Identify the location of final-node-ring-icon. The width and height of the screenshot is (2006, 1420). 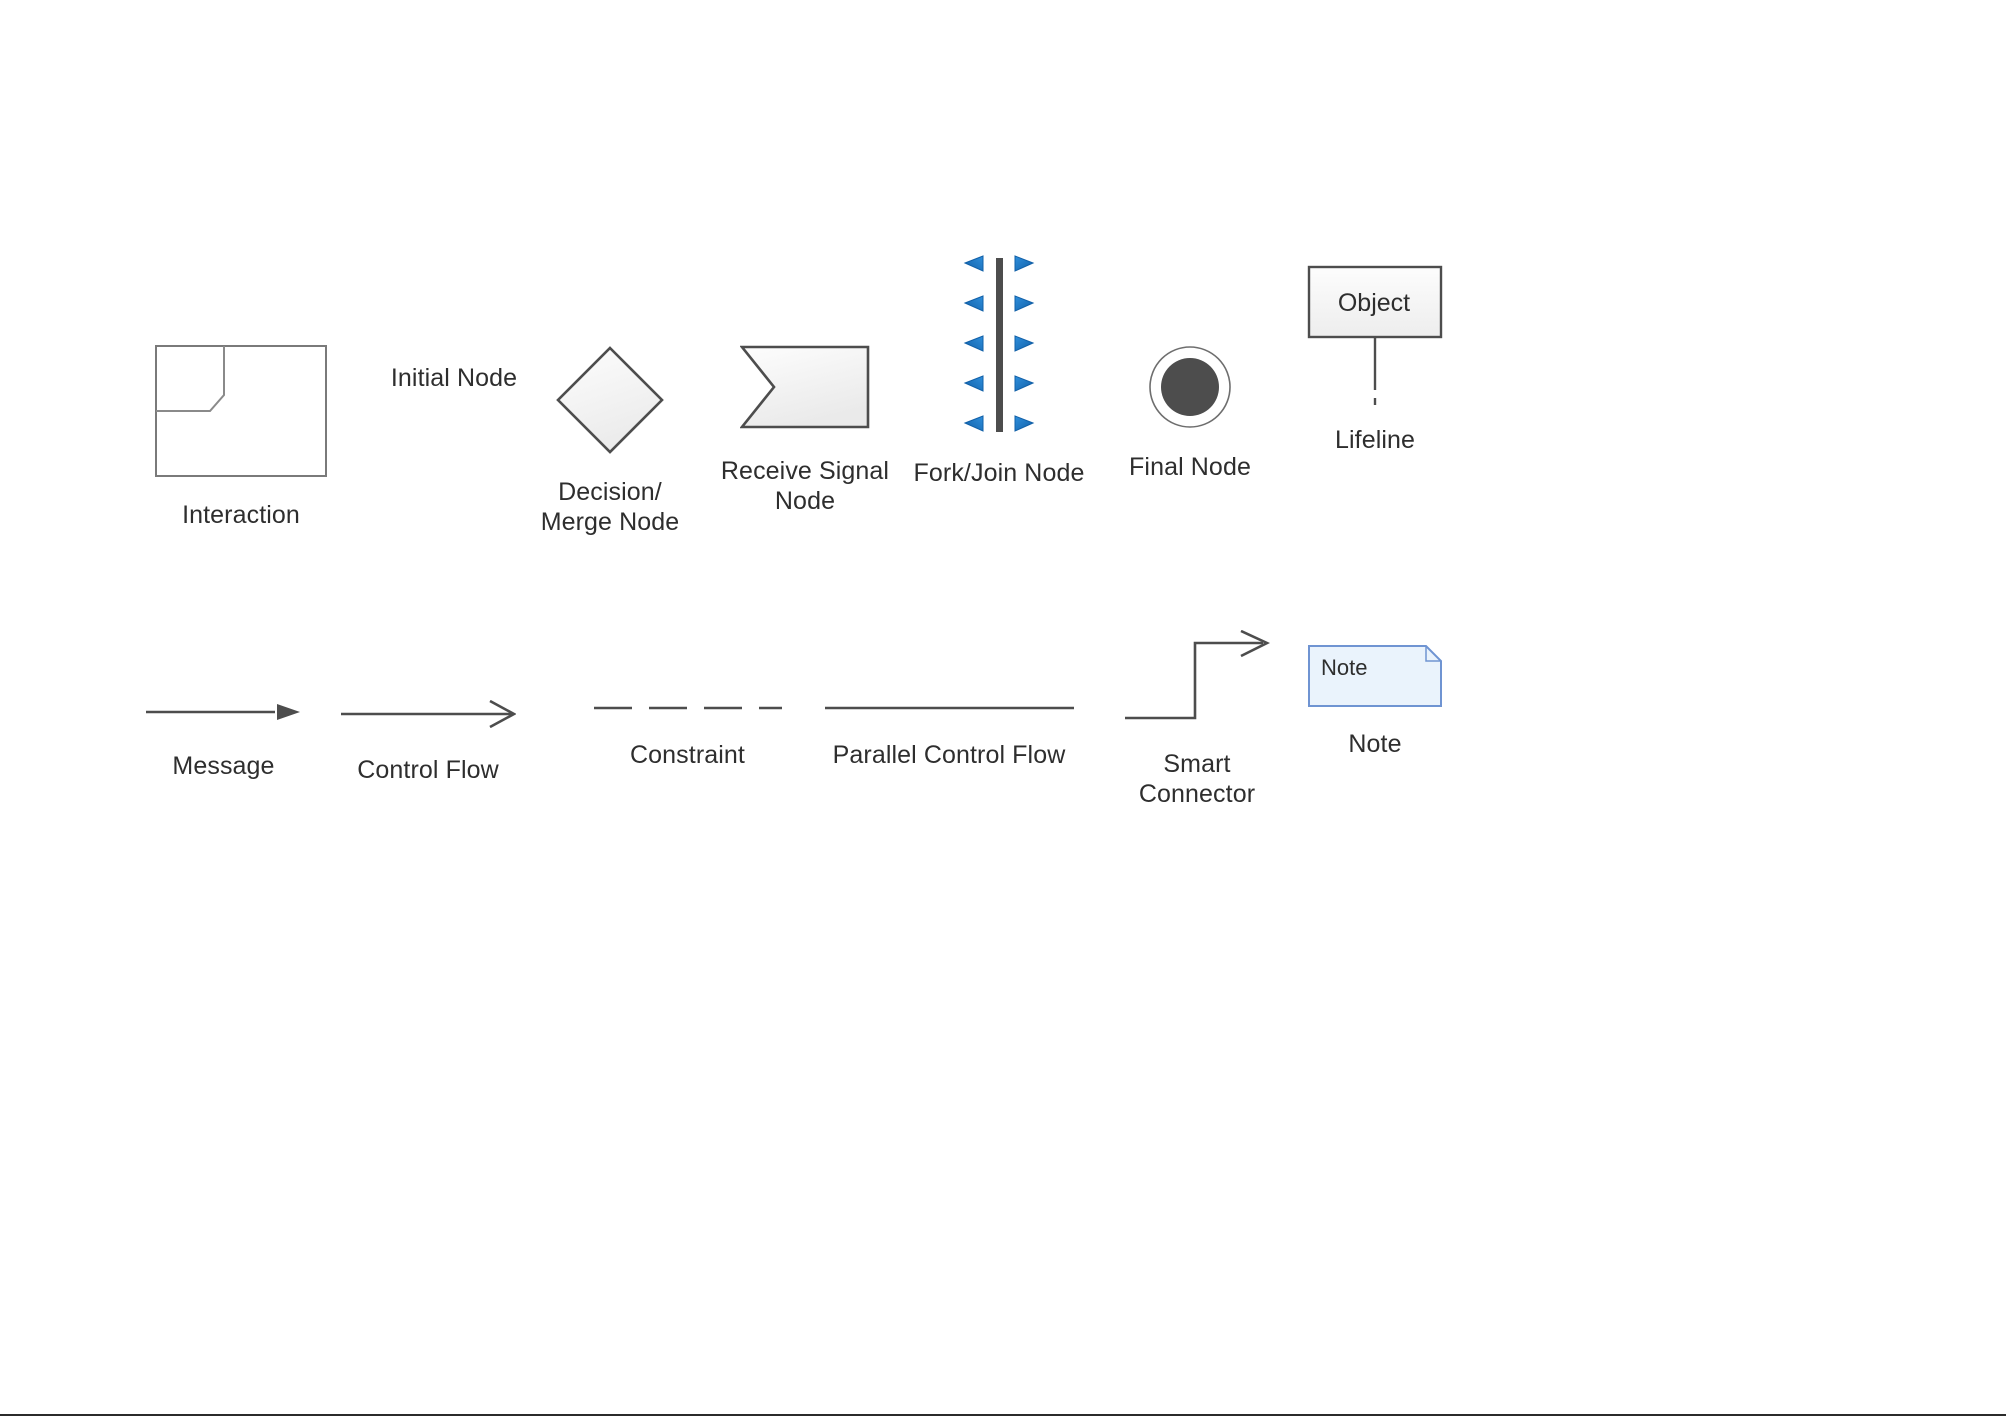
(1190, 389).